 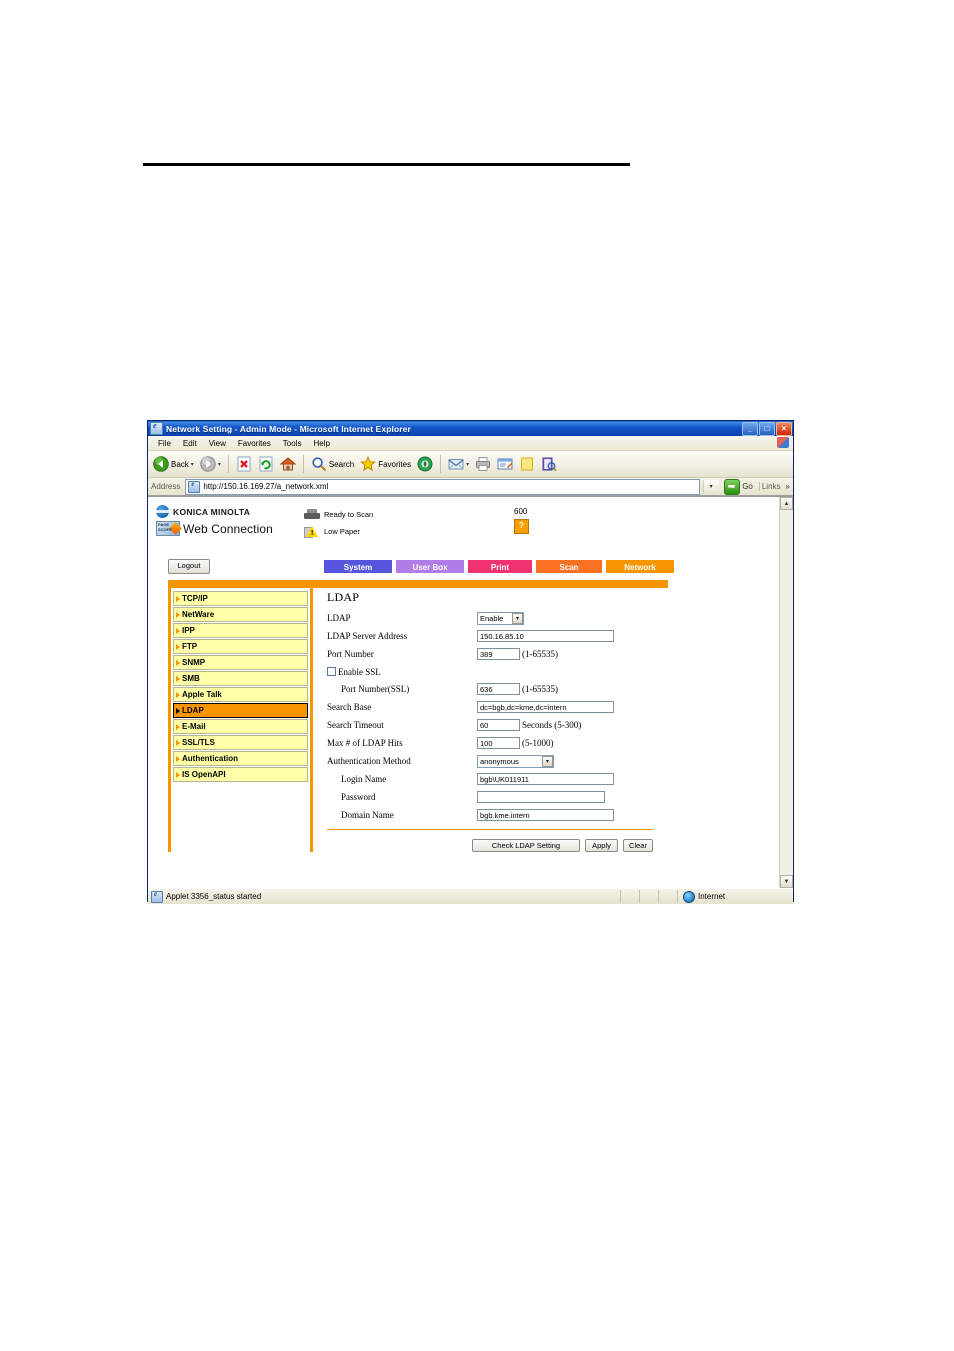 I want to click on search-base-label: Search Base, so click(x=349, y=707).